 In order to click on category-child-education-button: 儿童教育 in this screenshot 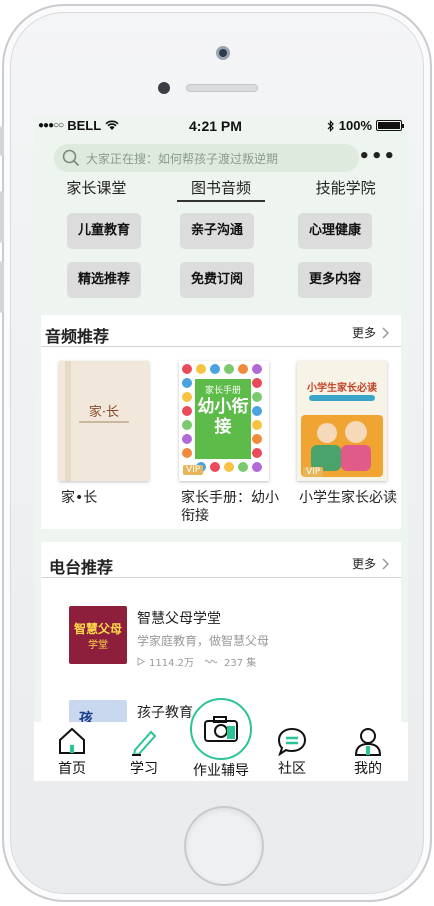, I will do `click(104, 231)`.